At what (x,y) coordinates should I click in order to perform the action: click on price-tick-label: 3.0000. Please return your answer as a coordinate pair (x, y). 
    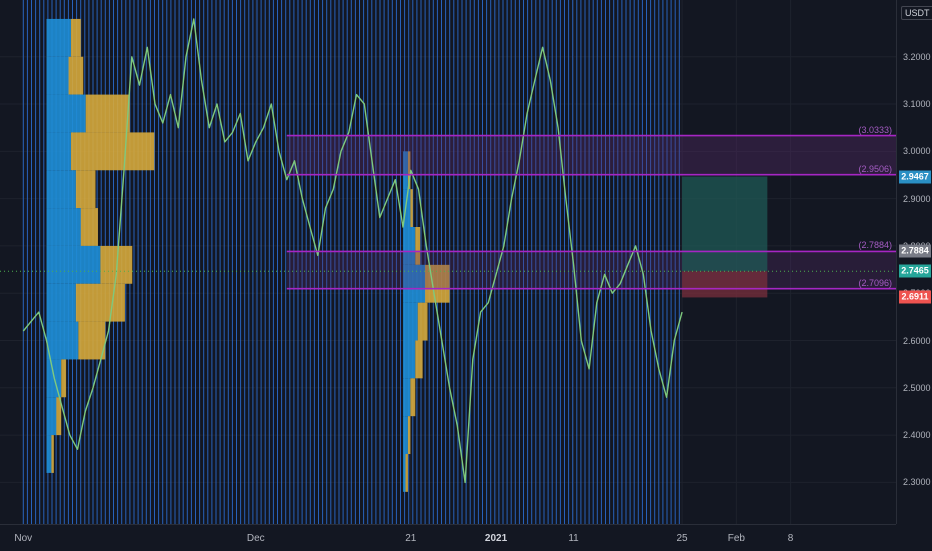
    Looking at the image, I should click on (917, 151).